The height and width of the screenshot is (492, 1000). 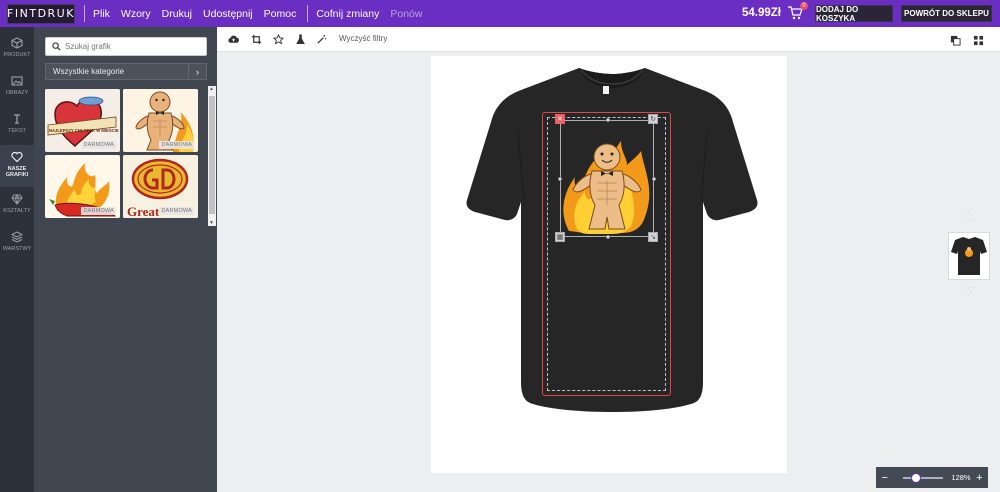 I want to click on clear-filters-button: Wyczyść filtry, so click(x=363, y=38).